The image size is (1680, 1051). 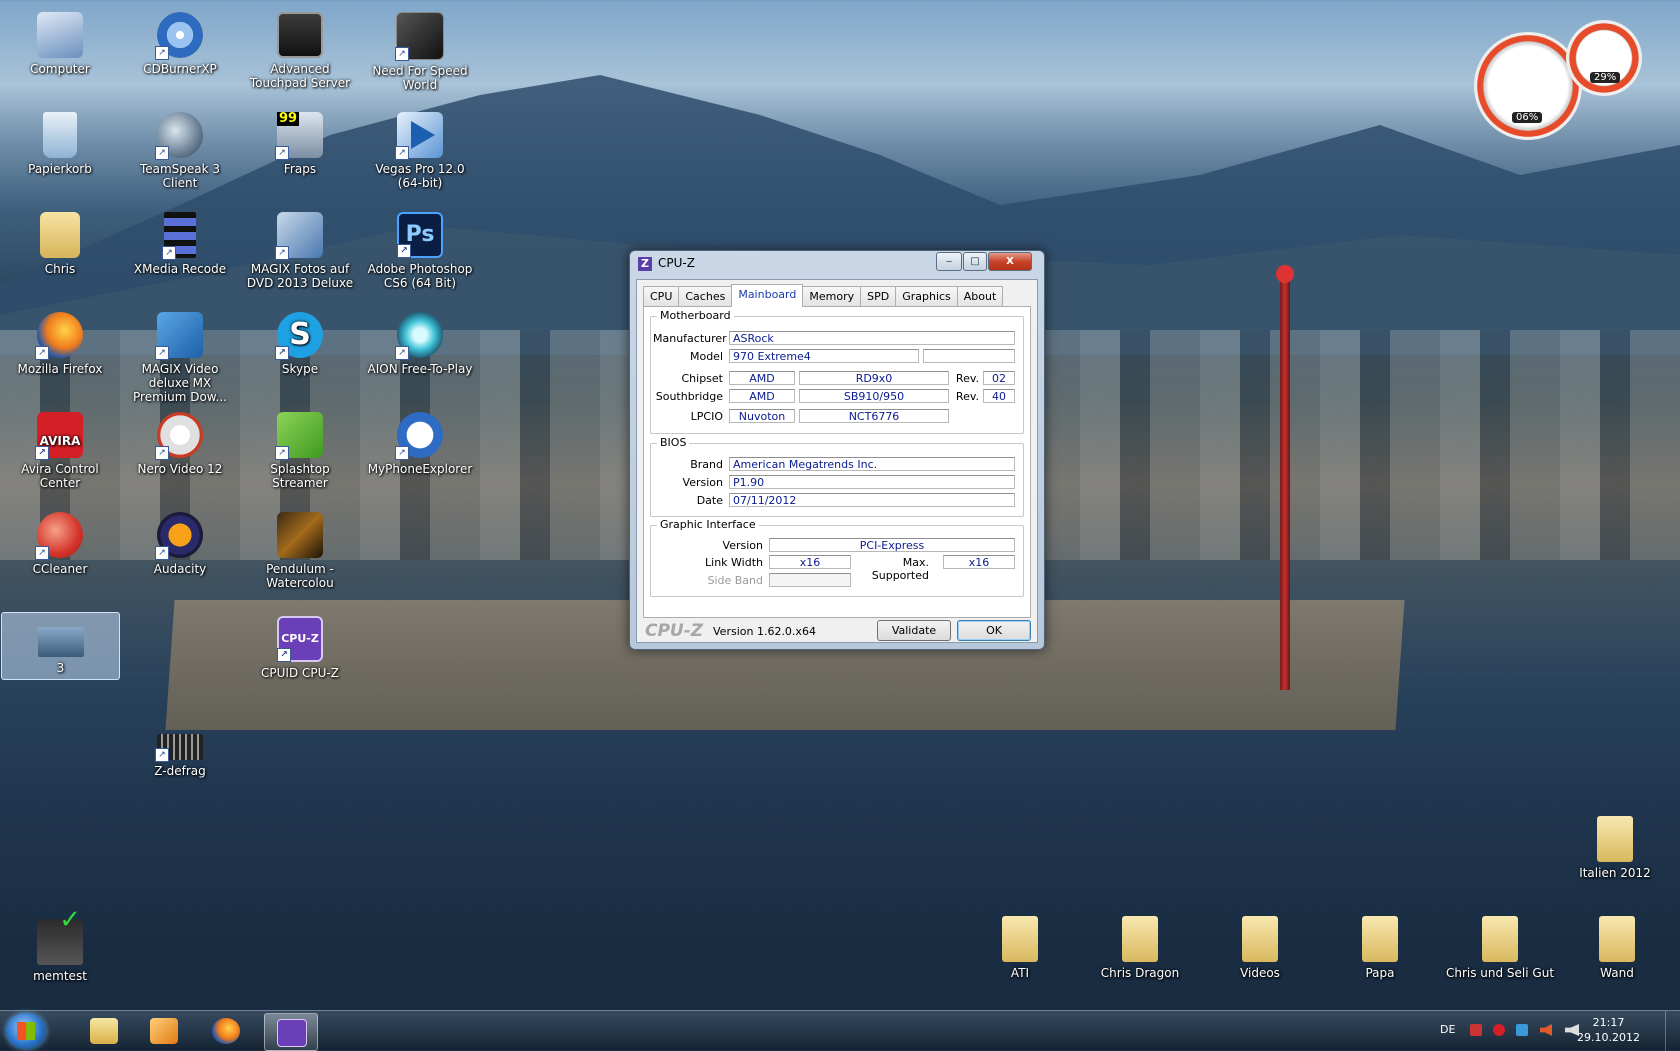 What do you see at coordinates (1499, 1030) in the screenshot?
I see `tray-avira-icon` at bounding box center [1499, 1030].